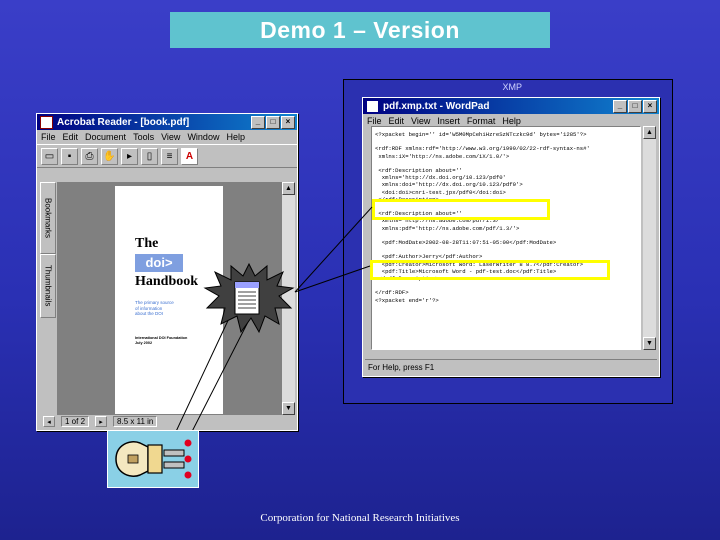 This screenshot has height=540, width=720. What do you see at coordinates (109, 156) in the screenshot?
I see `hand-icon: ✋` at bounding box center [109, 156].